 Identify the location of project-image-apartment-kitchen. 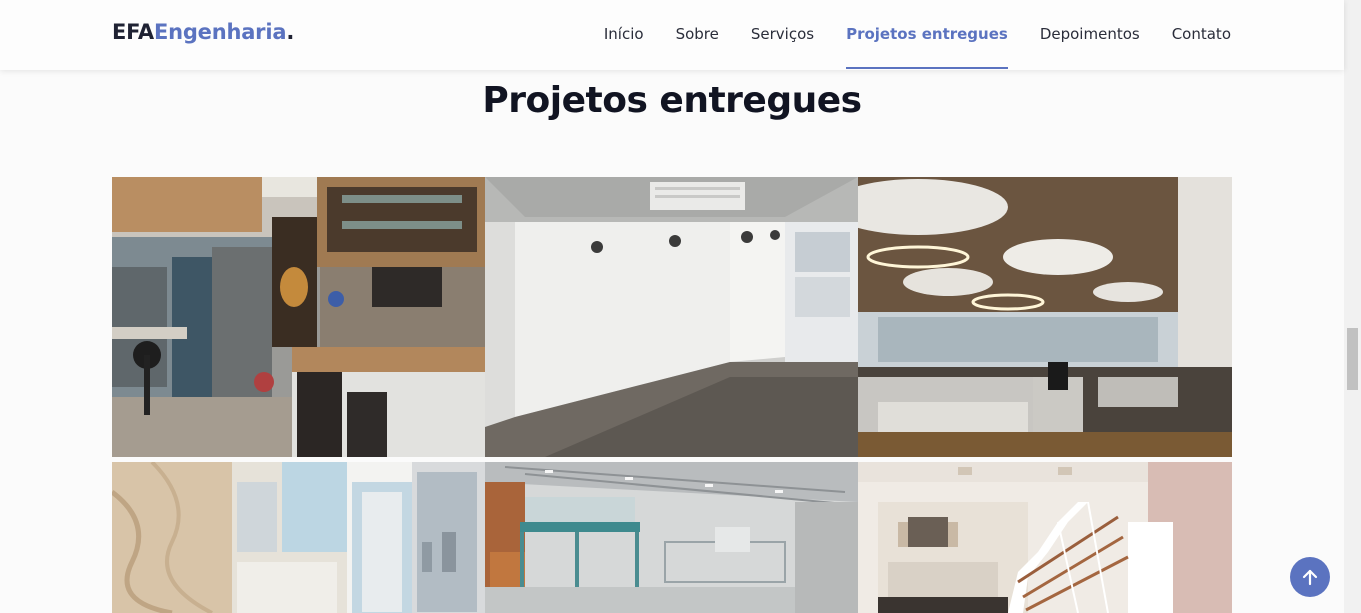
(298, 317).